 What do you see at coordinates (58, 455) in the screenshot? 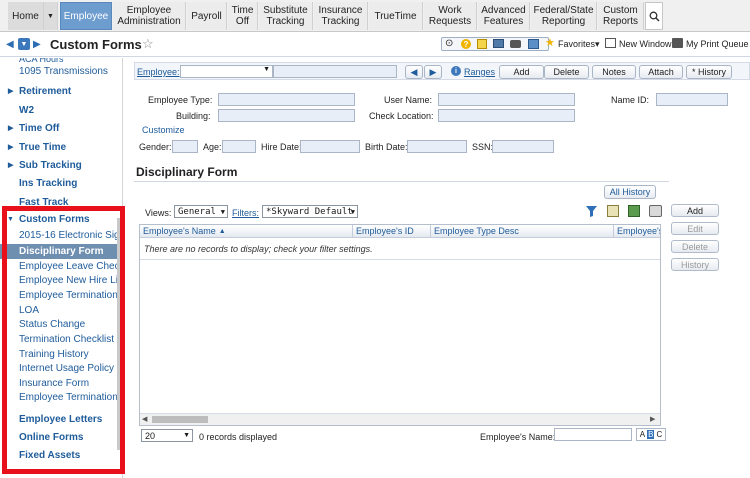
I see `sidebar-item-fixed-assets: Fixed Assets` at bounding box center [58, 455].